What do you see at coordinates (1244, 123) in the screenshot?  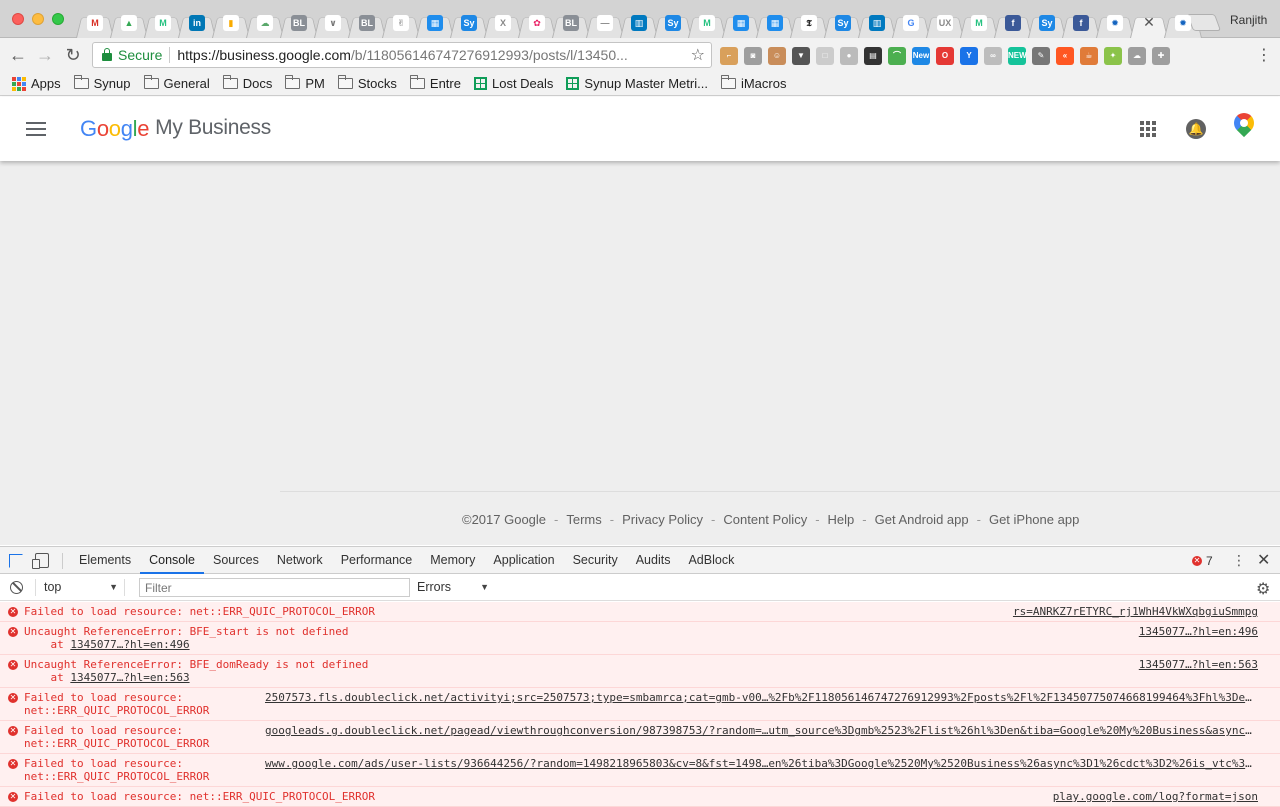 I see `account-pin-icon` at bounding box center [1244, 123].